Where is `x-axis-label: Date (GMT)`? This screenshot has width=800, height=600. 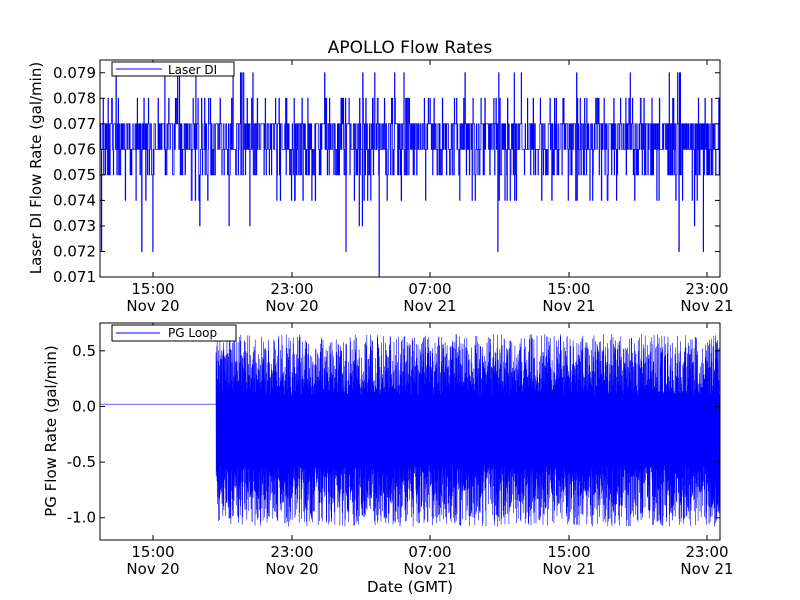
x-axis-label: Date (GMT) is located at coordinates (410, 587).